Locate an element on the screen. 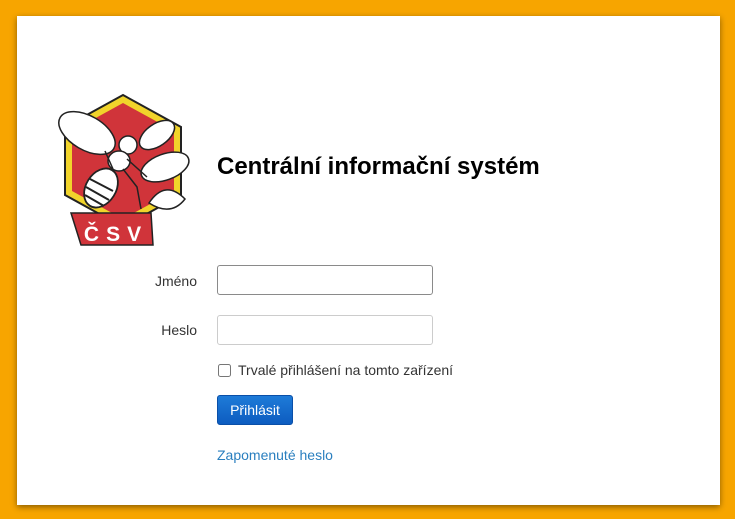 The height and width of the screenshot is (519, 735). password-label: Heslo is located at coordinates (179, 330).